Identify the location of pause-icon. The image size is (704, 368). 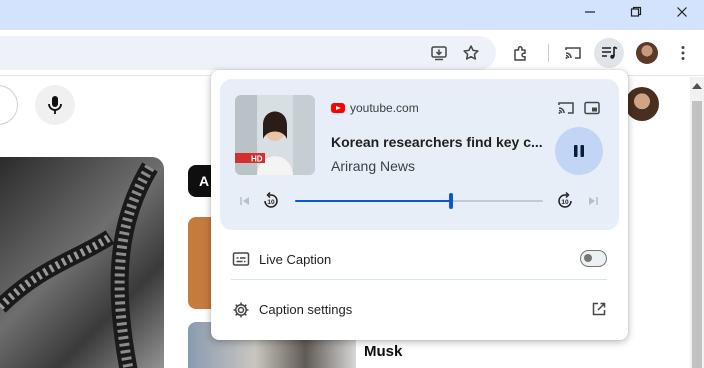
(579, 151).